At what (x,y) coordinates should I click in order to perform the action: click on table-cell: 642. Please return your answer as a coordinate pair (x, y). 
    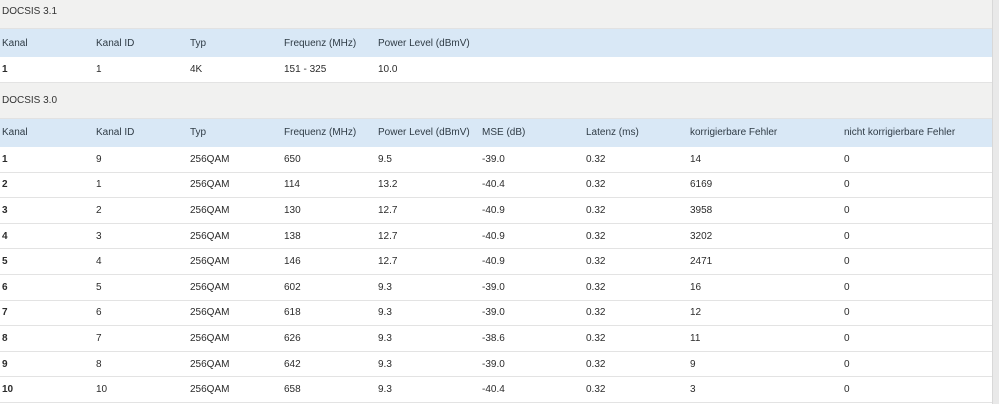
    Looking at the image, I should click on (292, 364).